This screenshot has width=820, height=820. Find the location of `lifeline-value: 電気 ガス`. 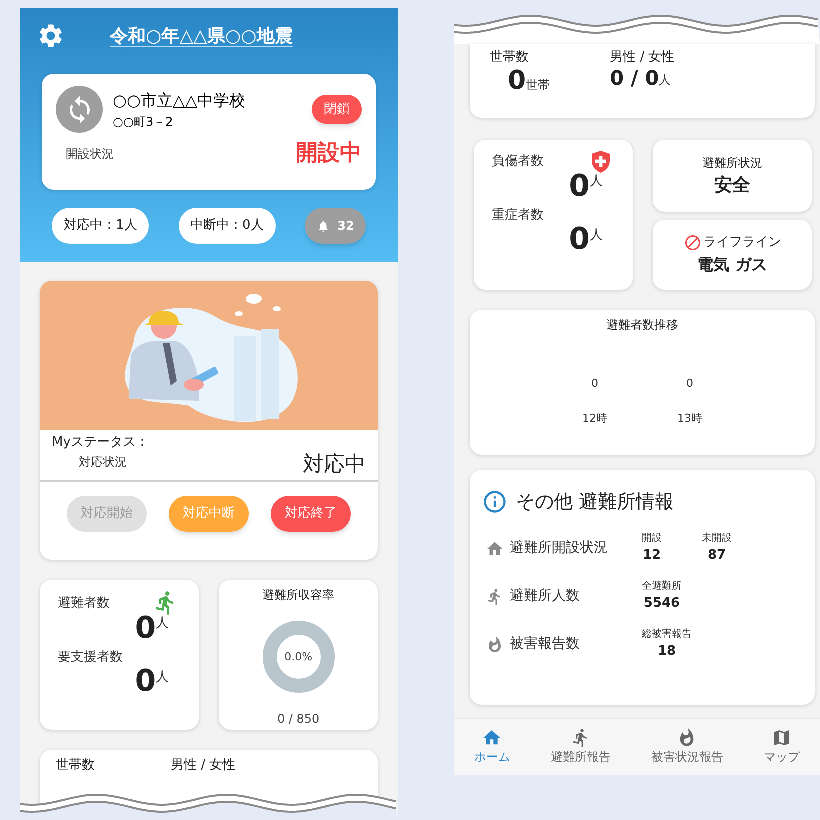

lifeline-value: 電気 ガス is located at coordinates (733, 265).